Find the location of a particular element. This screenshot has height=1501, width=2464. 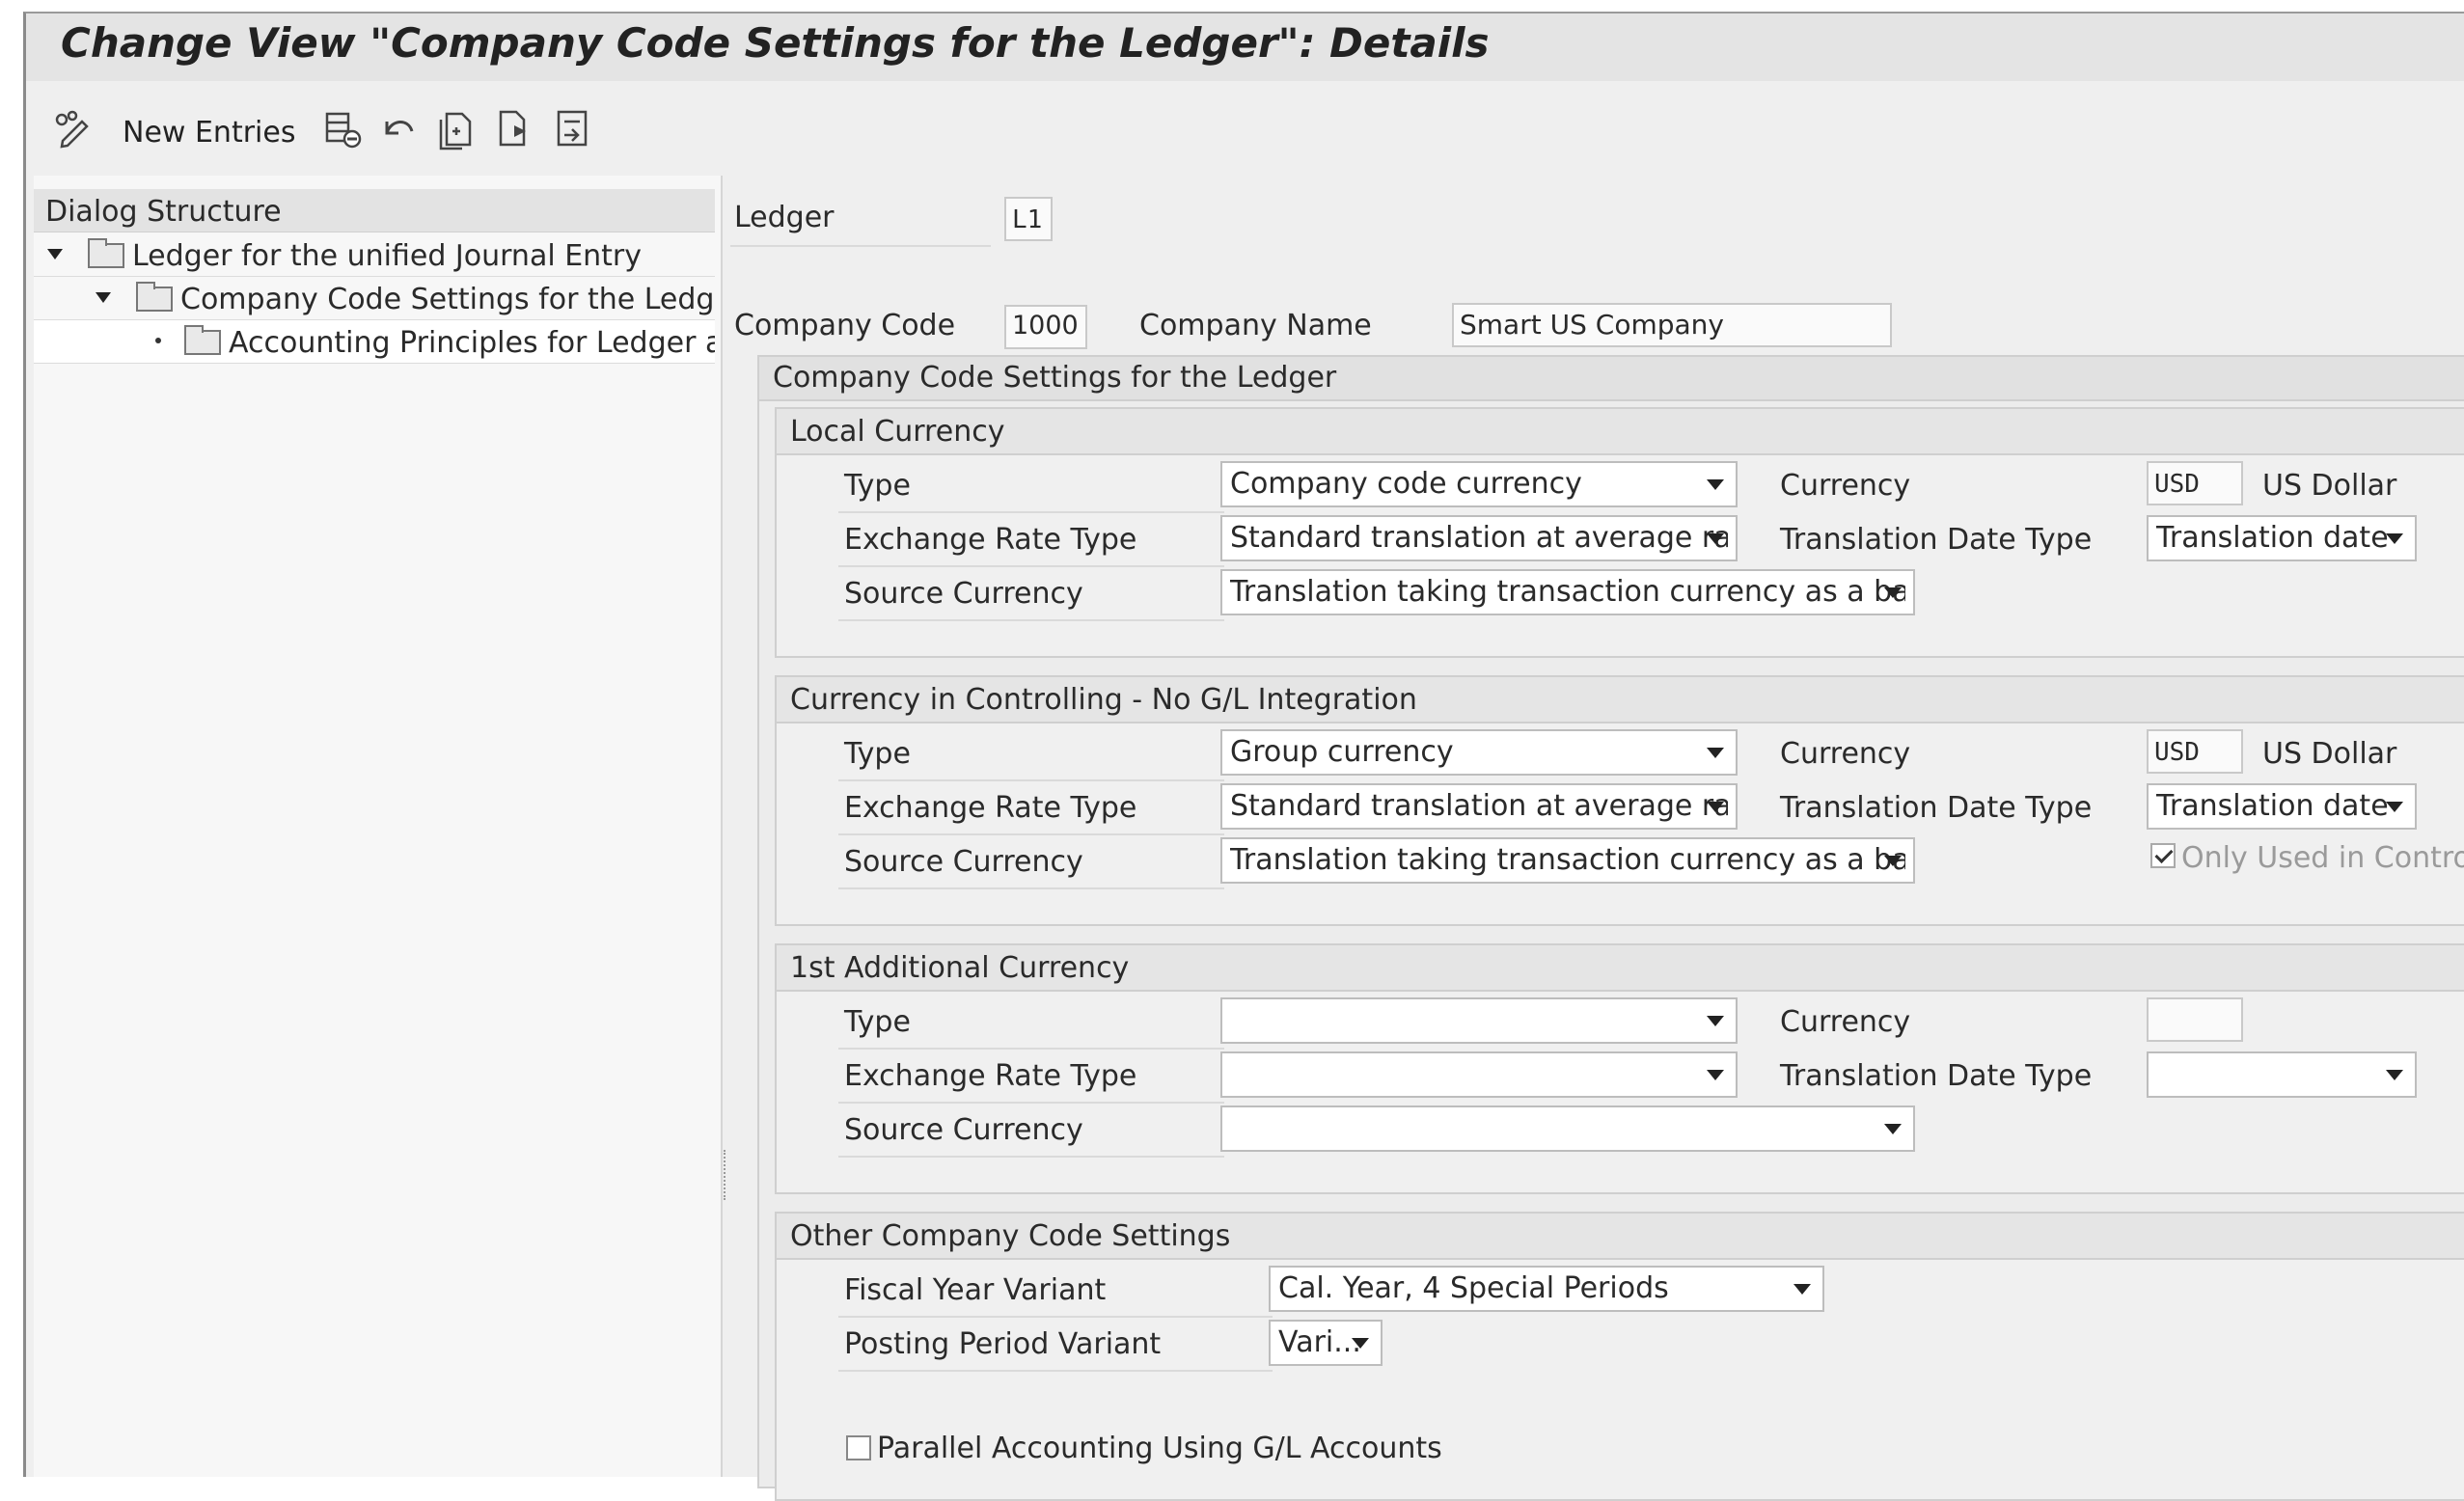

copy-icon is located at coordinates (456, 129).